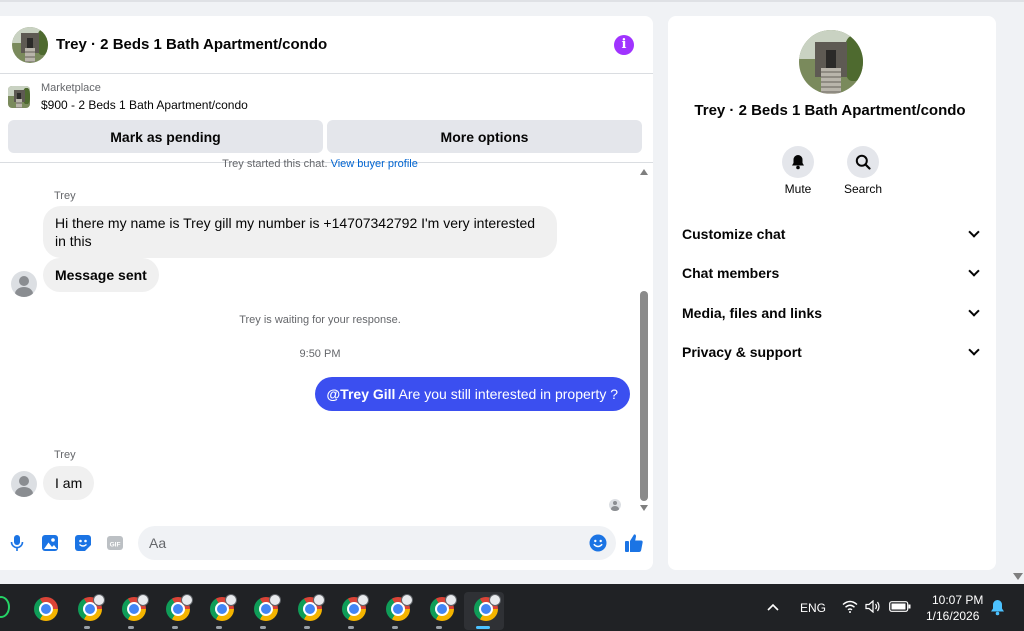  Describe the element at coordinates (19, 97) in the screenshot. I see `listing-thumbnail` at that location.